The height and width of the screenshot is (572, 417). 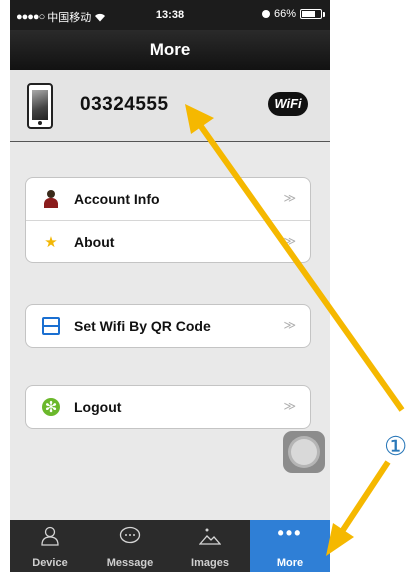 I want to click on status-bar: ●●●●○ 中国移动 13:38 66%, so click(x=170, y=15).